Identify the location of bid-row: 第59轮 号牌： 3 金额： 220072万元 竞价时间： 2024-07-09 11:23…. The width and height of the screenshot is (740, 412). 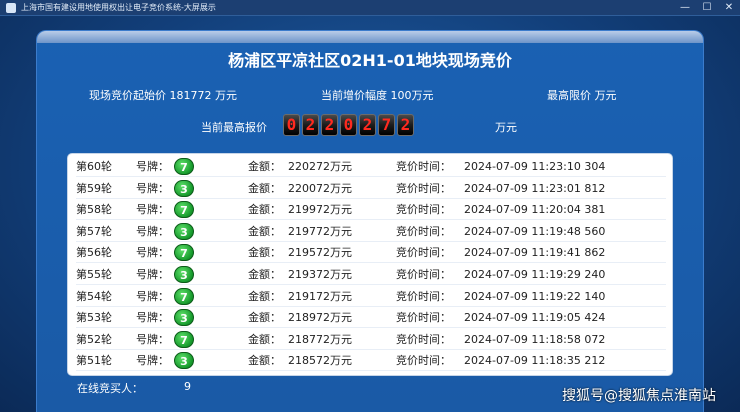
(371, 189).